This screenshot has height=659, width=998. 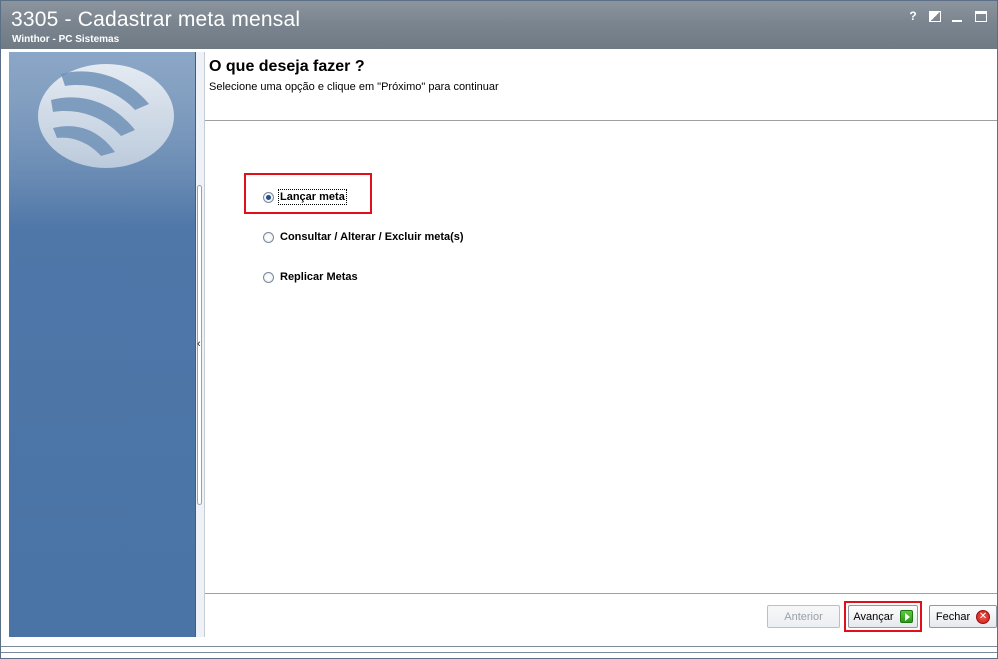 I want to click on help-icon: ?, so click(x=913, y=16).